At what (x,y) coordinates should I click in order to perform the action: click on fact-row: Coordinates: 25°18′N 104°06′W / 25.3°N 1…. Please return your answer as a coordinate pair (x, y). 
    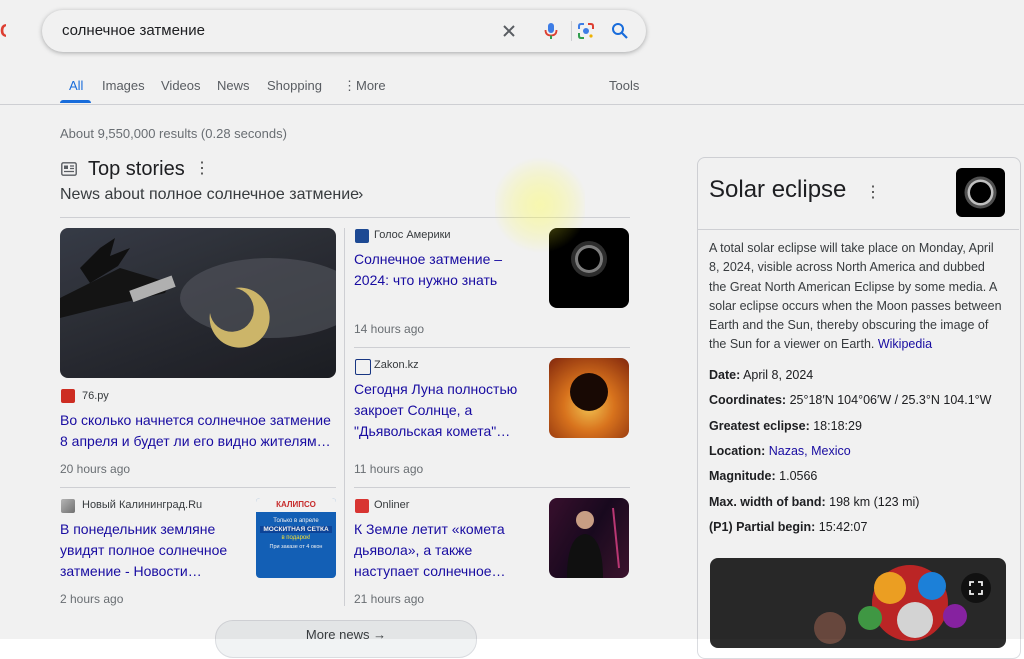
    Looking at the image, I should click on (850, 400).